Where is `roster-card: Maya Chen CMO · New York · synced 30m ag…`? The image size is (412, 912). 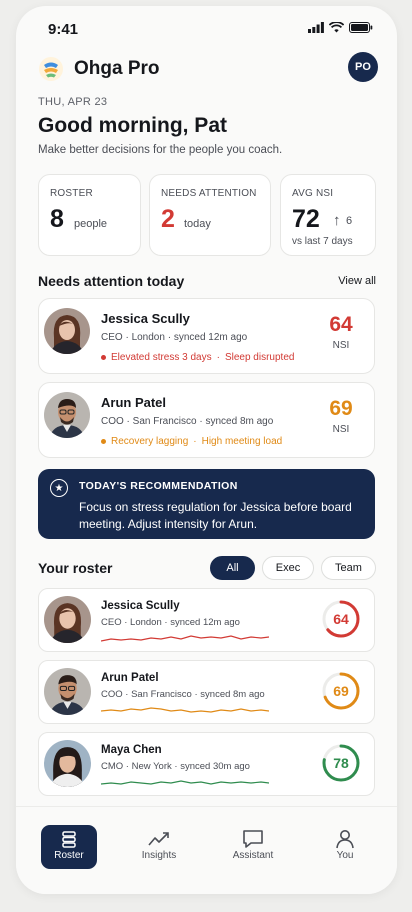 roster-card: Maya Chen CMO · New York · synced 30m ag… is located at coordinates (206, 764).